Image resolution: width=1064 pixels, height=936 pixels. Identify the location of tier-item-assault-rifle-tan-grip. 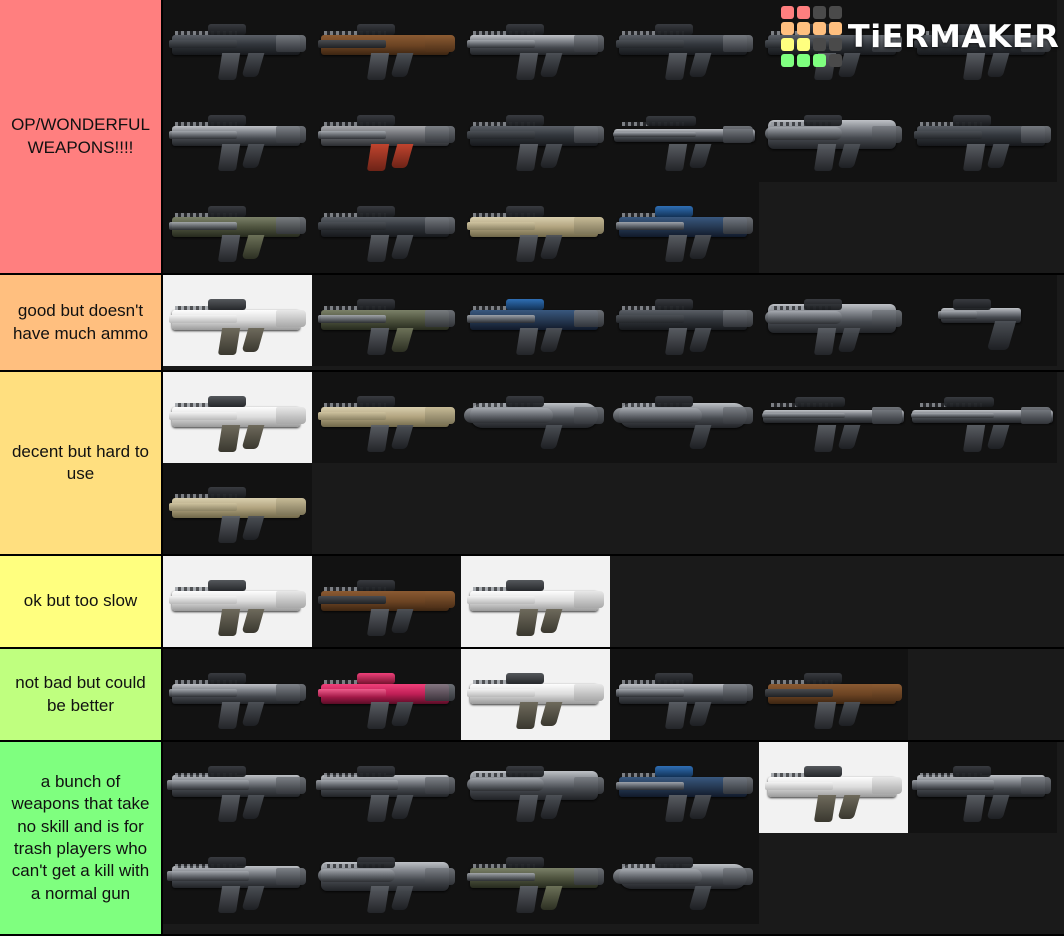
(535, 227).